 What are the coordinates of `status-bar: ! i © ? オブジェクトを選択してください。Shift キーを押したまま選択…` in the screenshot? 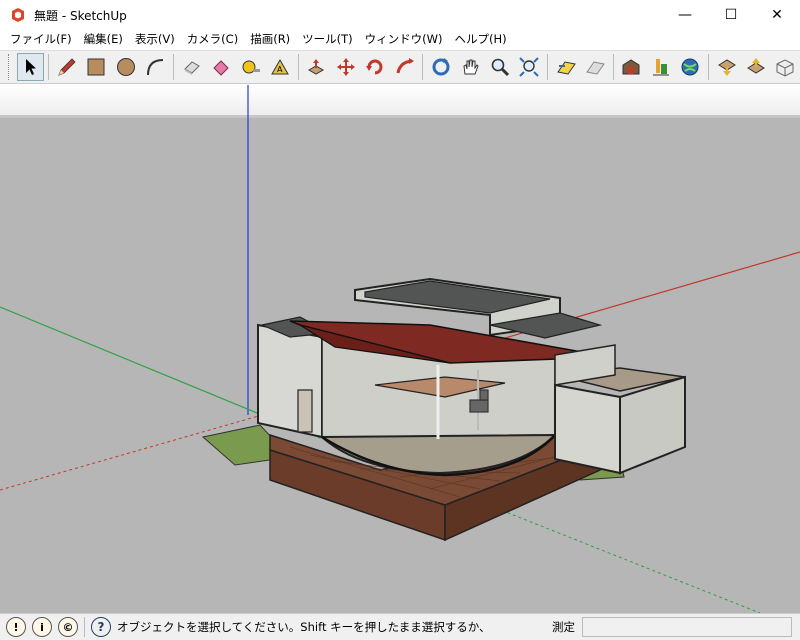 It's located at (400, 626).